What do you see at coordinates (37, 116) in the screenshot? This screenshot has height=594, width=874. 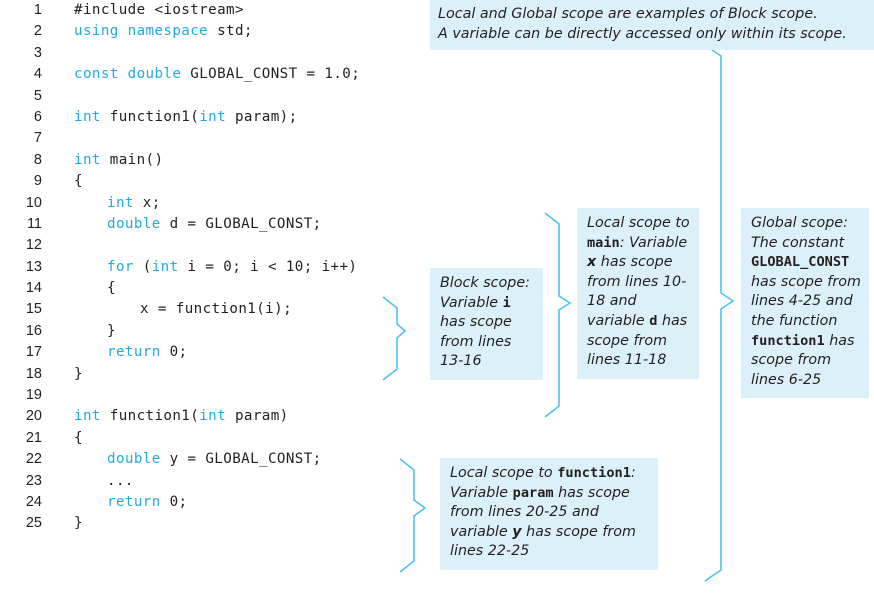 I see `line-number: 6` at bounding box center [37, 116].